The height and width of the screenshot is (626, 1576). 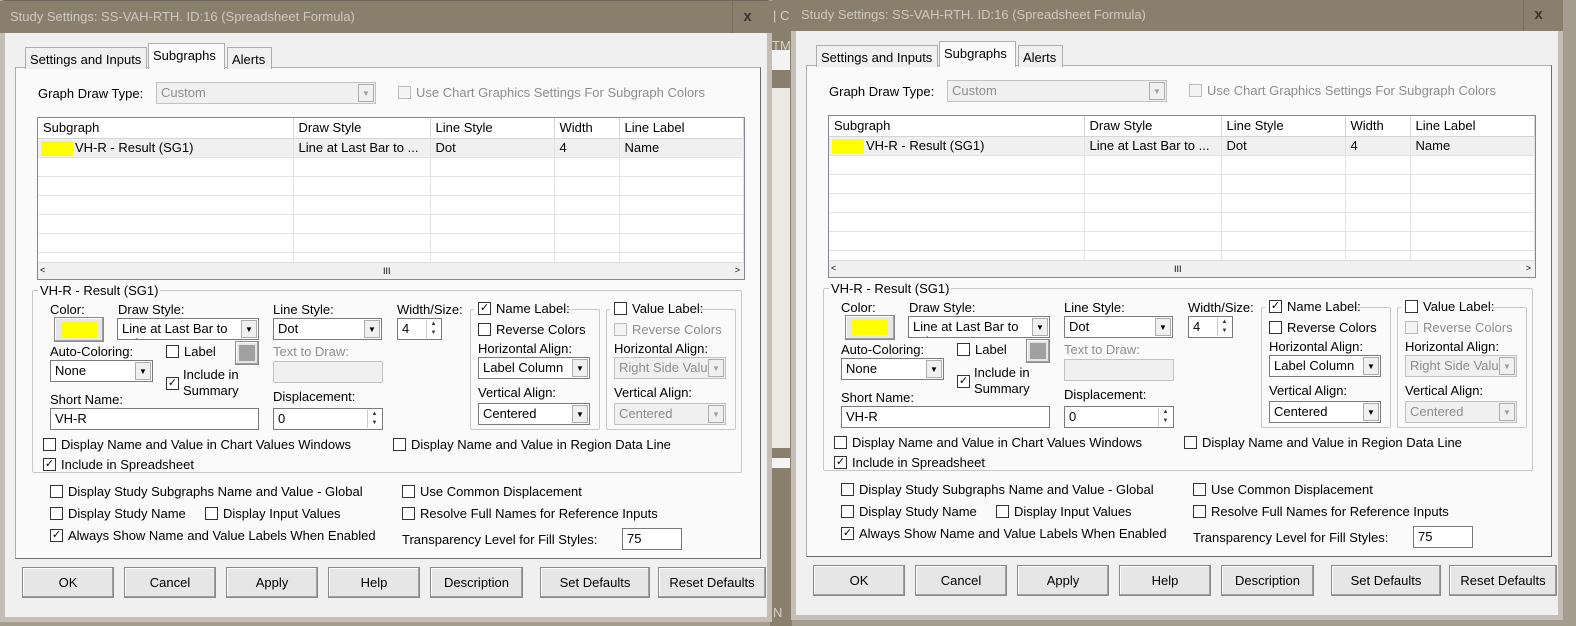 I want to click on set-defaults-button: Set Defaults, so click(x=1386, y=580).